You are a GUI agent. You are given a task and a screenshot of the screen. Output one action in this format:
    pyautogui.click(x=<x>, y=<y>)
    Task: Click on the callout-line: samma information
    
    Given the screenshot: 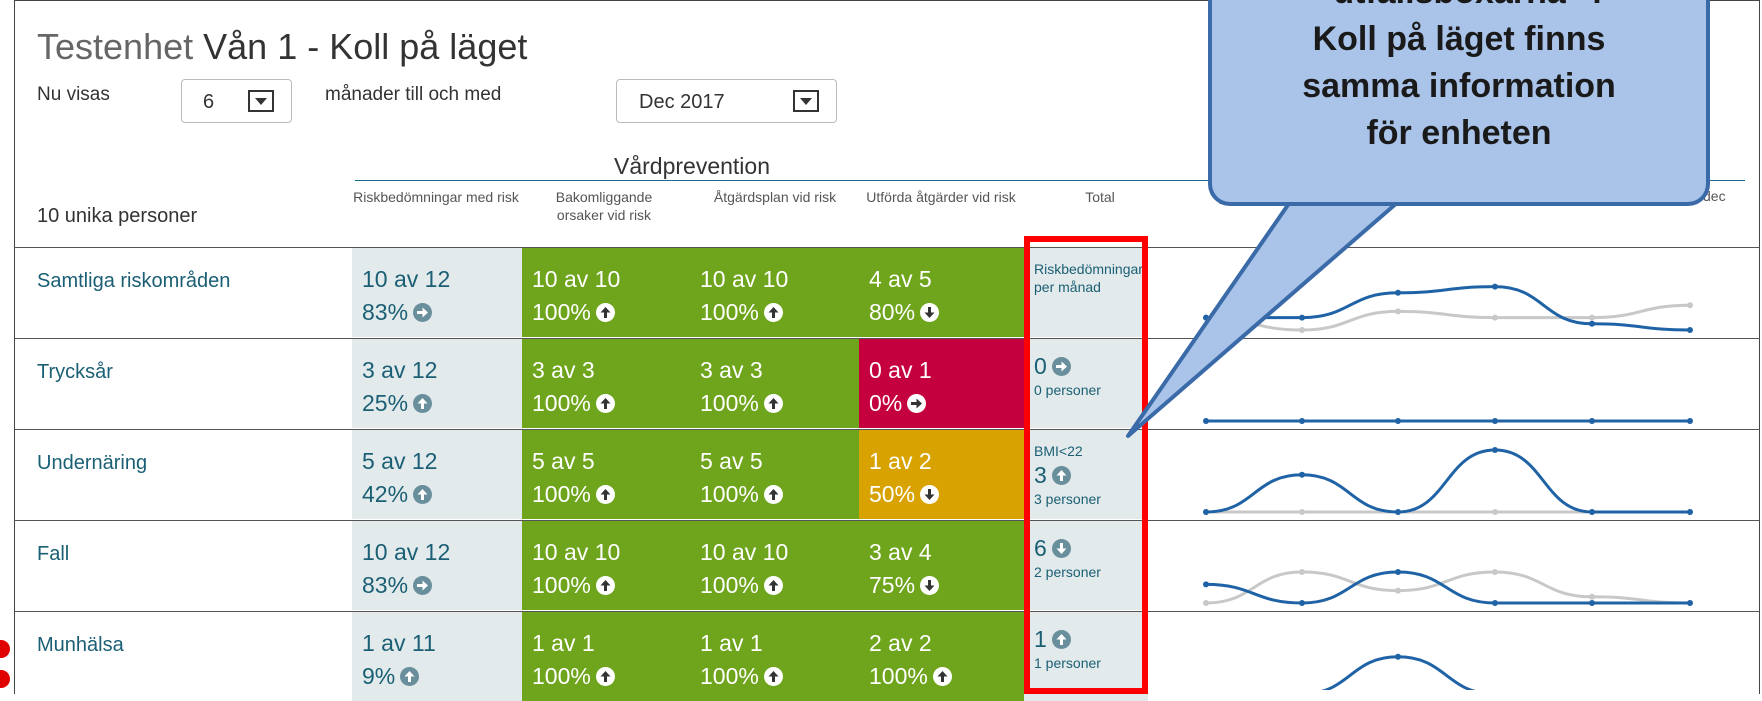 What is the action you would take?
    pyautogui.click(x=1459, y=86)
    